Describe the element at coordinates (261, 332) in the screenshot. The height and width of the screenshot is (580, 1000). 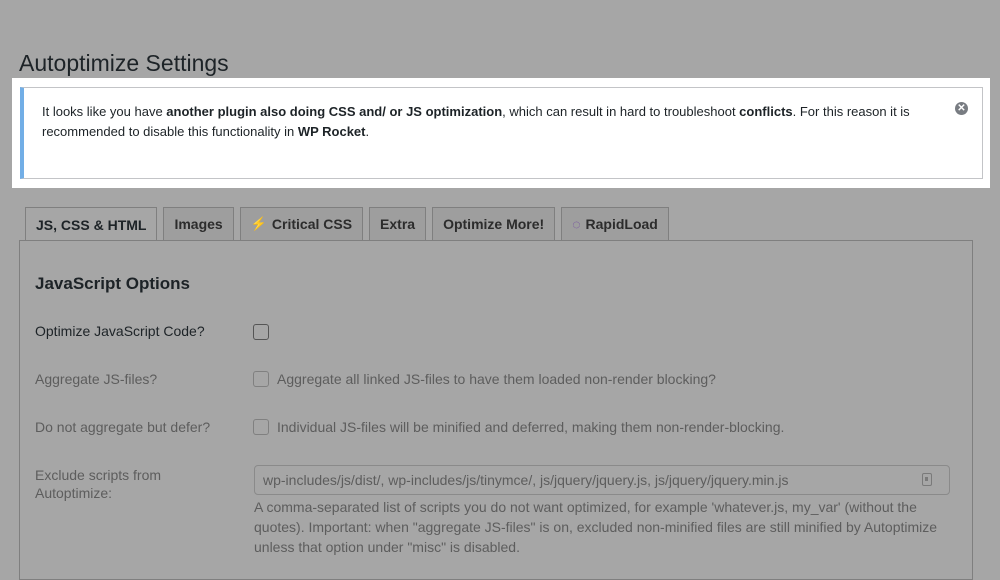
I see `optimize-js-checkbox` at that location.